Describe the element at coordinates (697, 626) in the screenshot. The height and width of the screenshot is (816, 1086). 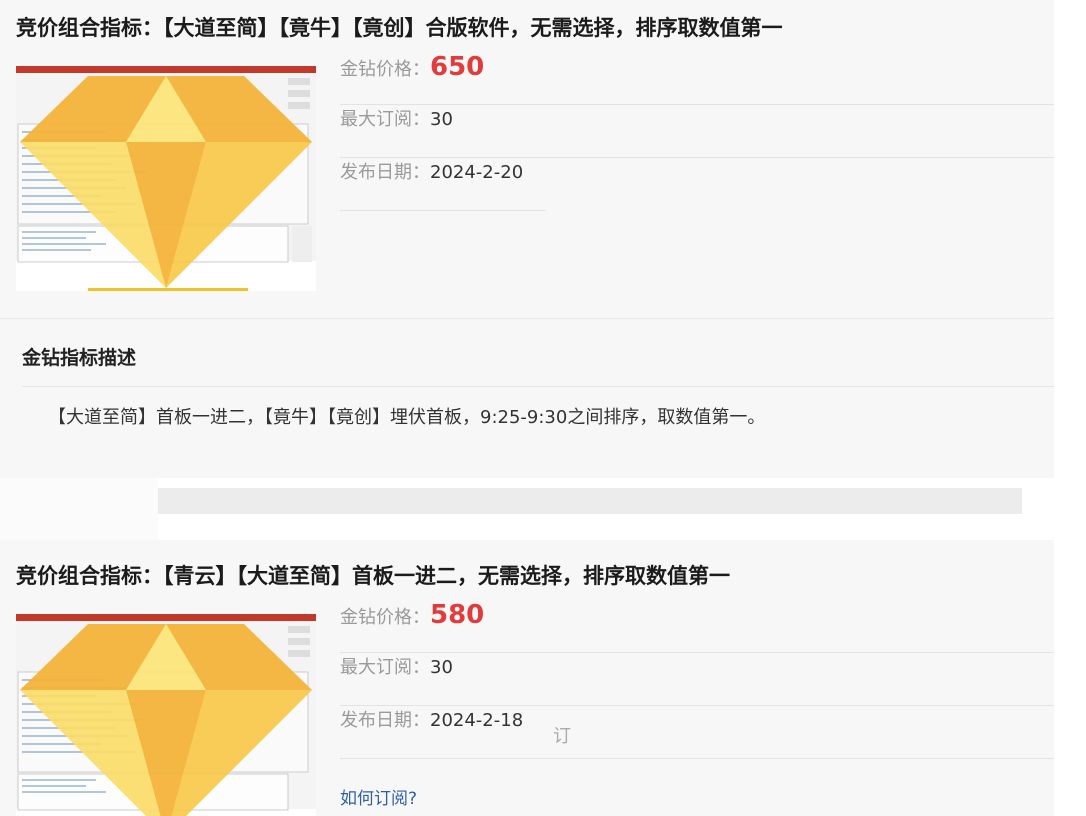
I see `price-row: 金钻价格：580` at that location.